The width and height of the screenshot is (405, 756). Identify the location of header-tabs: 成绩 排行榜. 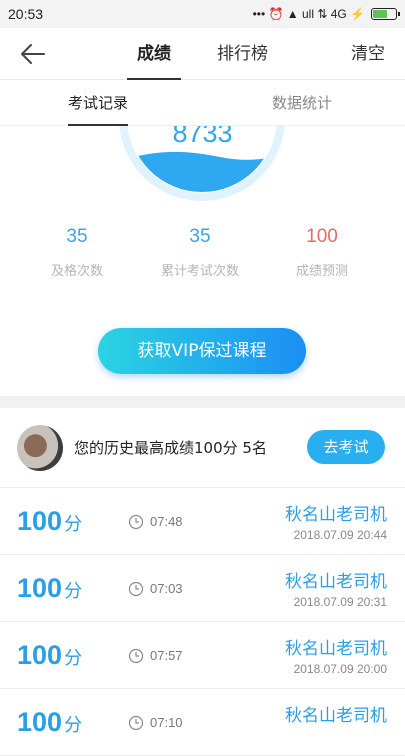
(202, 54).